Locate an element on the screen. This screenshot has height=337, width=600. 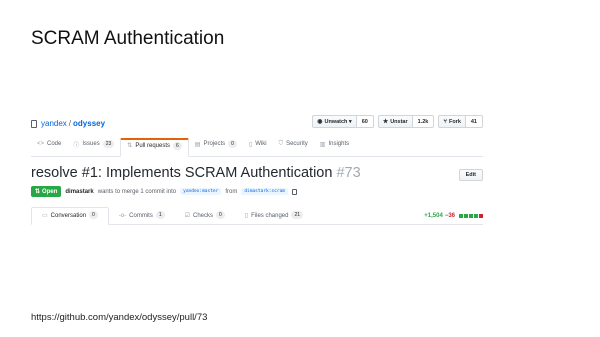
issues-counter: 23 is located at coordinates (108, 144).